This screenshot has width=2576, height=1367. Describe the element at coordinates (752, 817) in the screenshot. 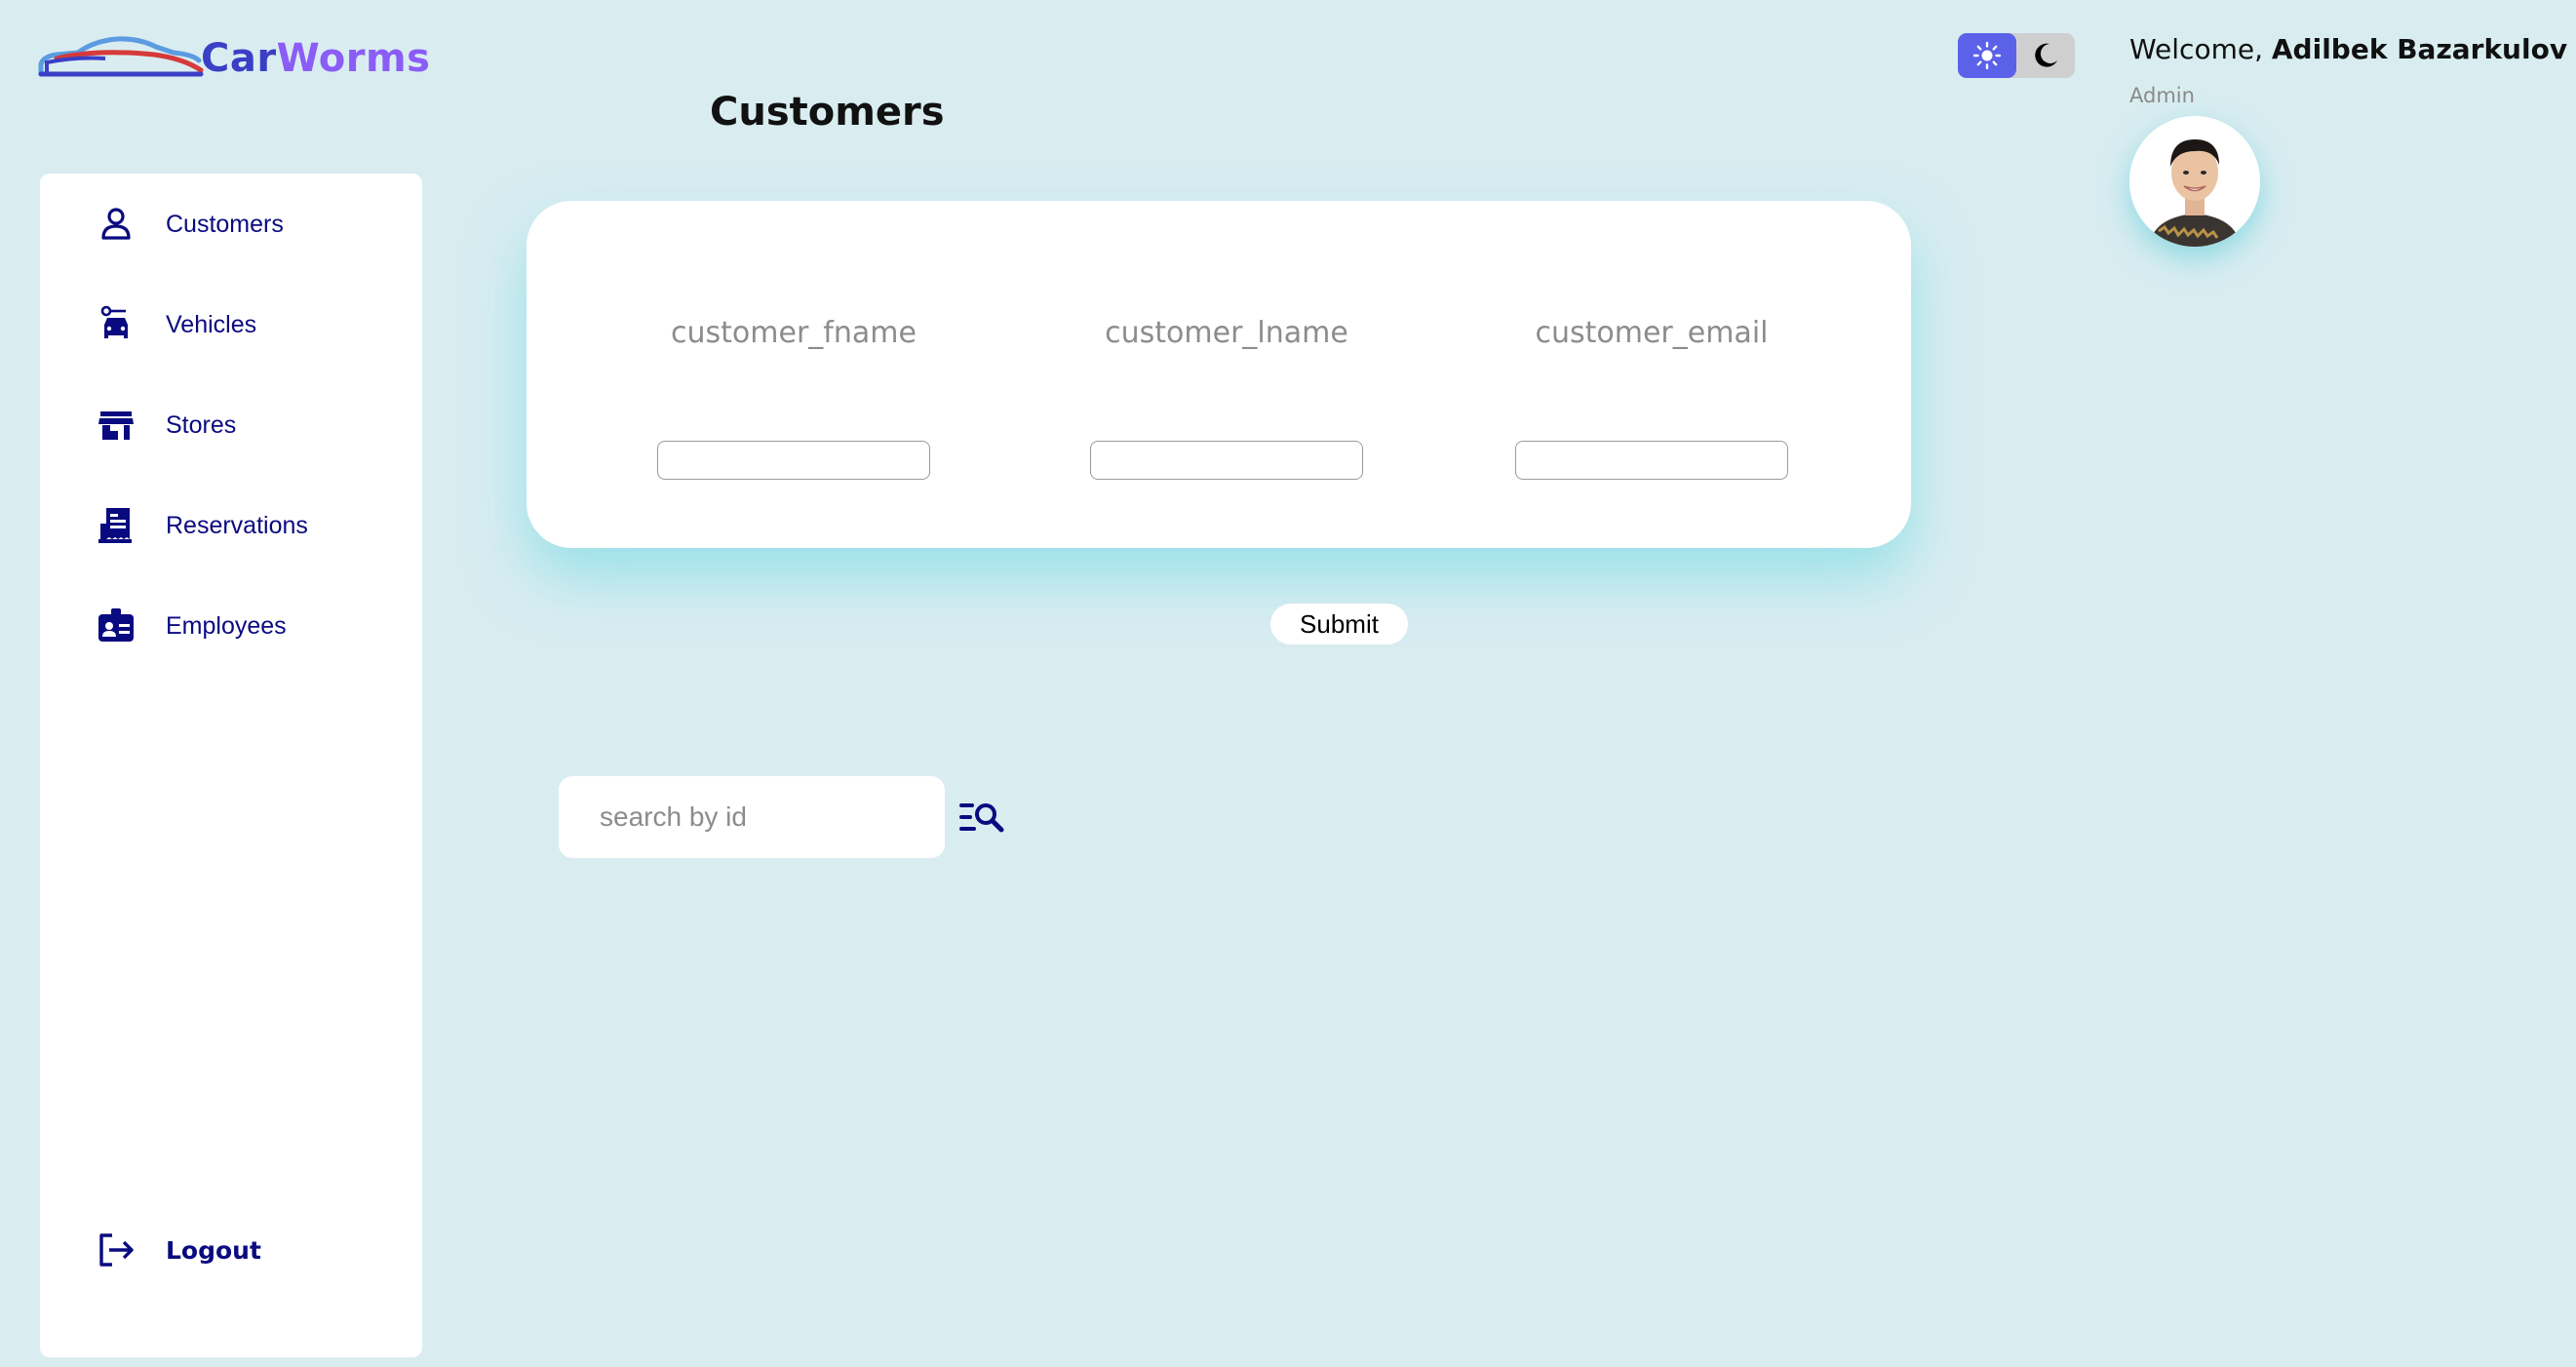

I see `search-input` at that location.